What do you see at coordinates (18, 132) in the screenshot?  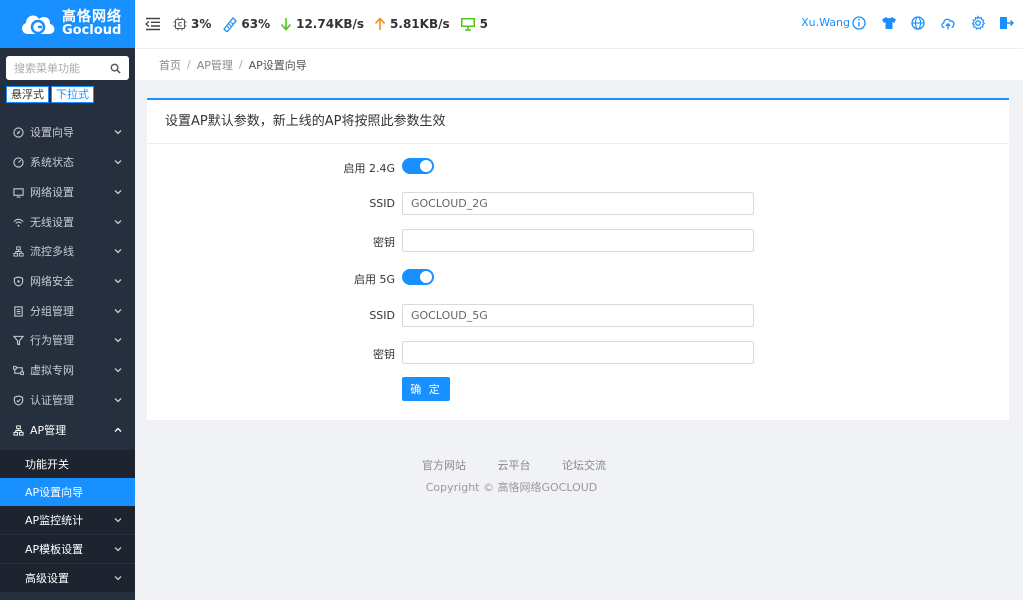 I see `compass-icon` at bounding box center [18, 132].